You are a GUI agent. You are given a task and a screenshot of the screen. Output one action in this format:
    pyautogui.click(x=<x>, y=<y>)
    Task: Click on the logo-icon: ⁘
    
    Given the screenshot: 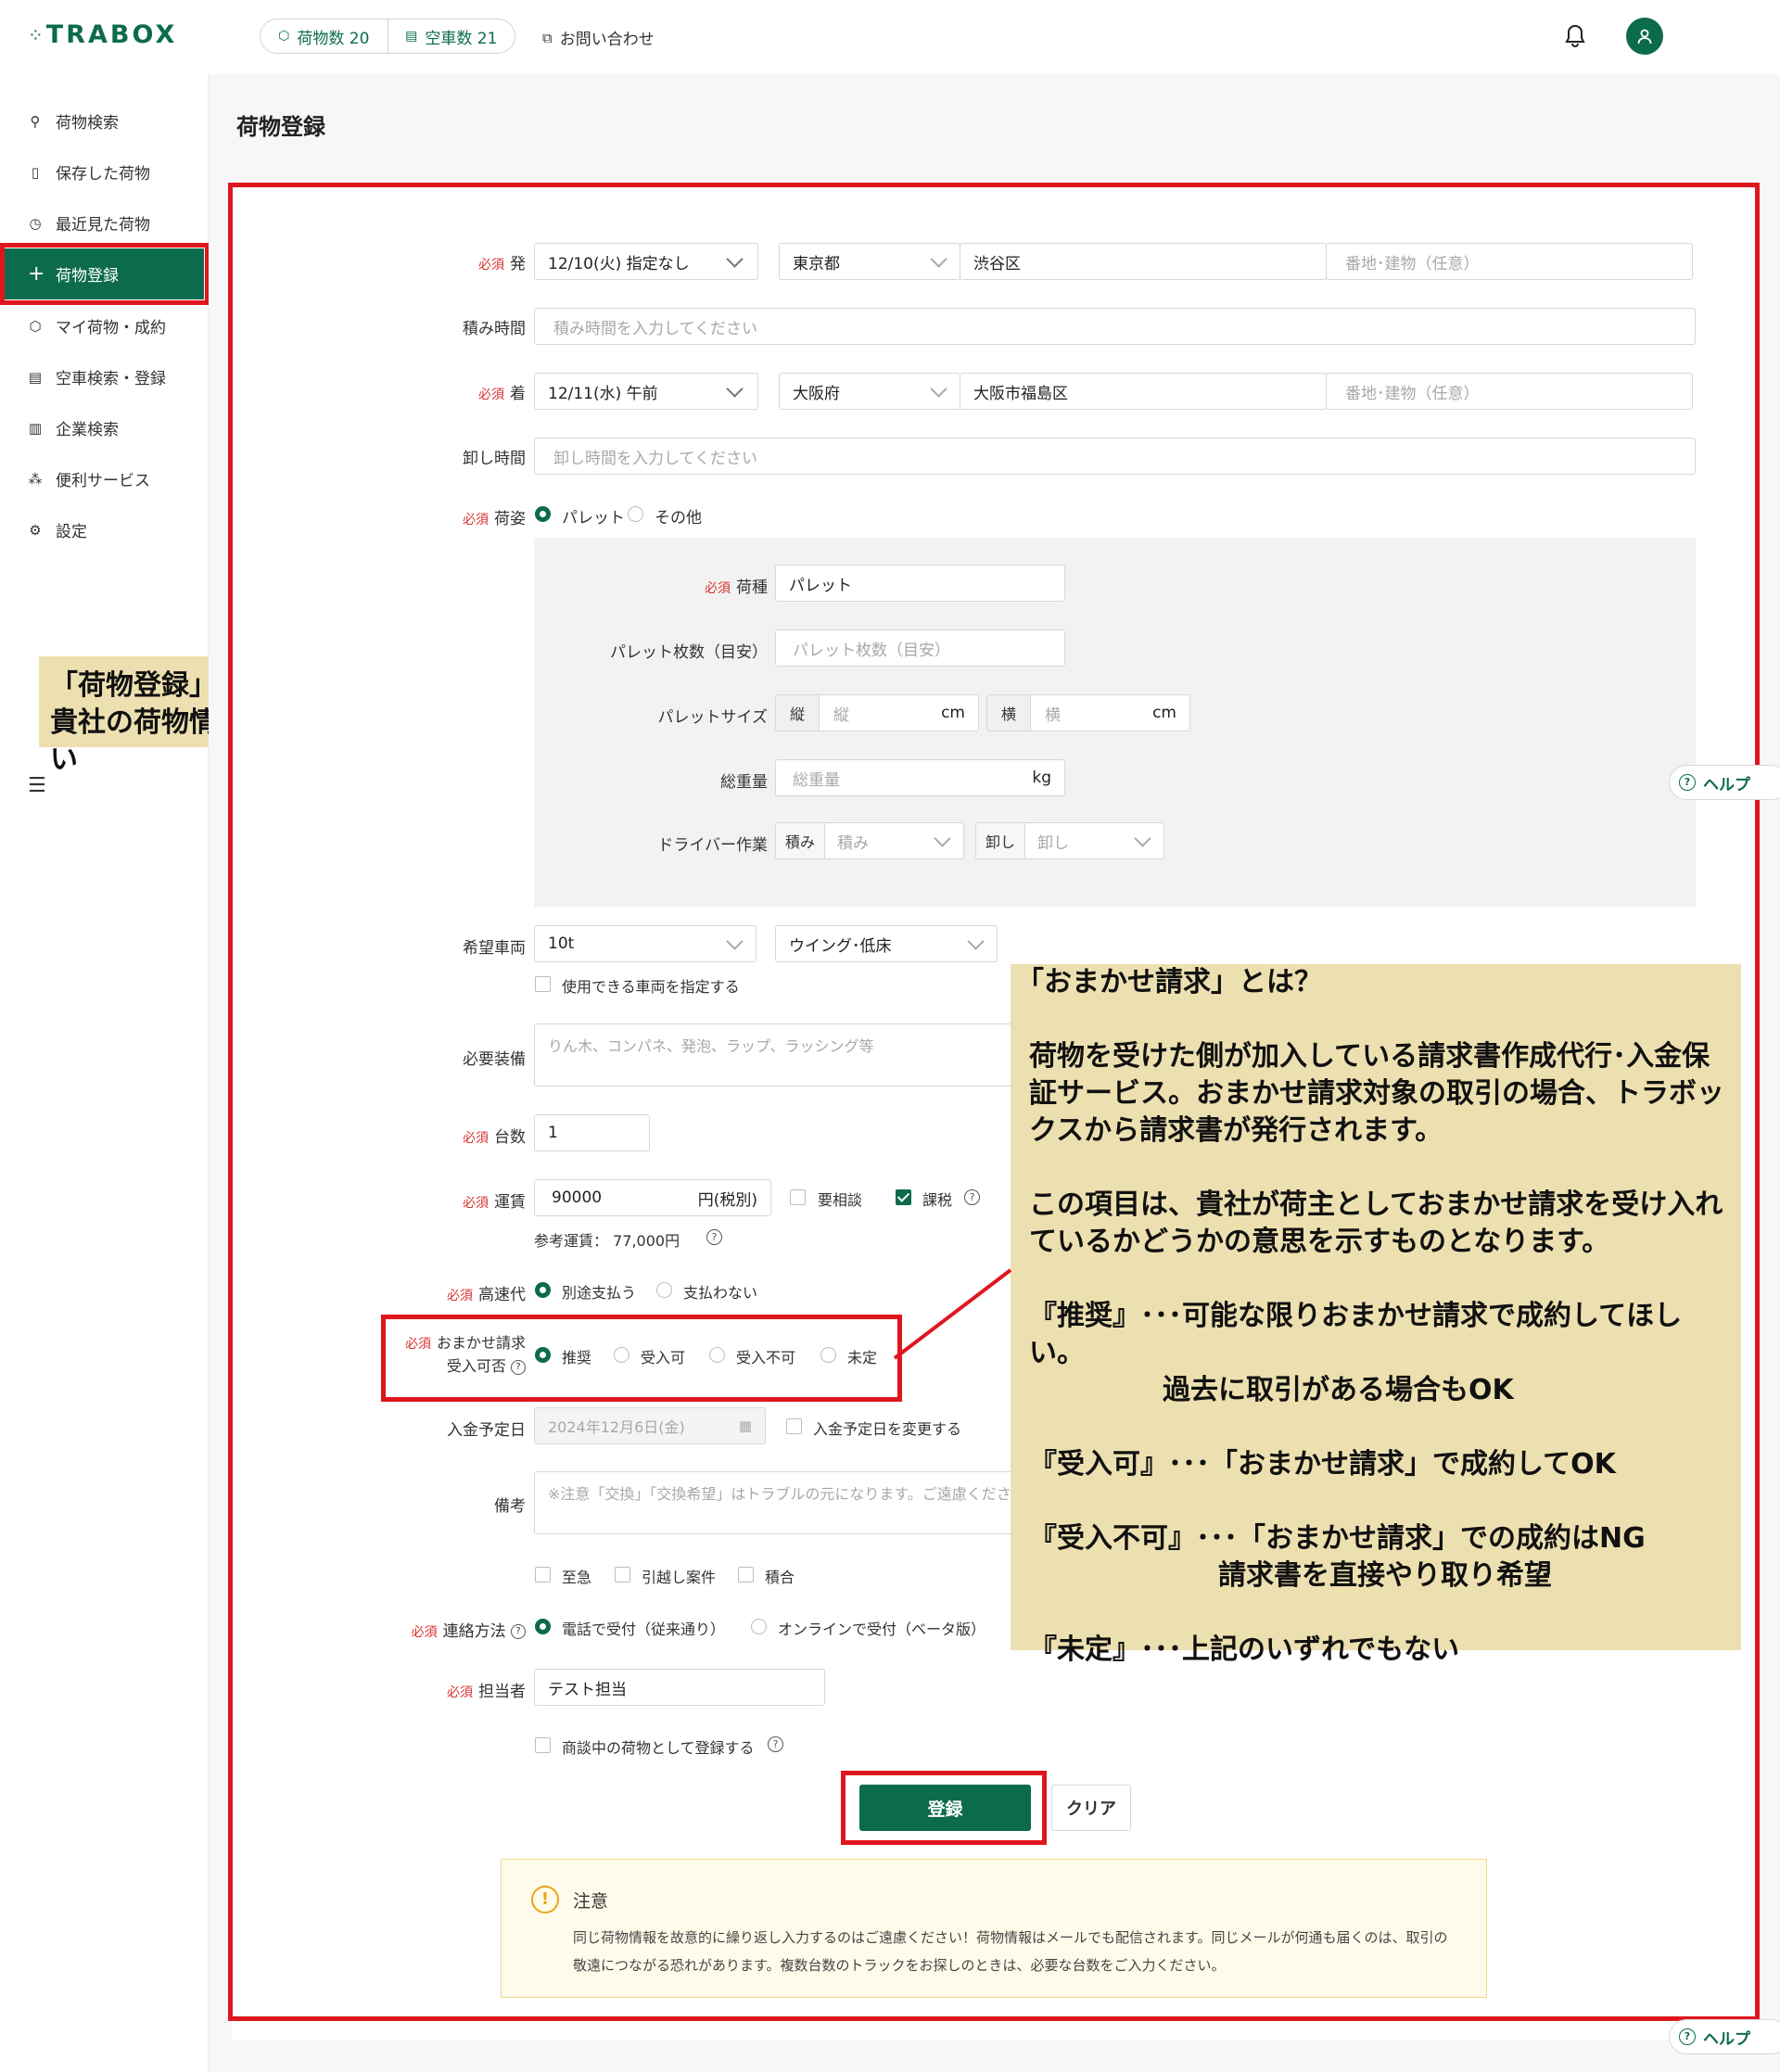 What is the action you would take?
    pyautogui.click(x=36, y=35)
    